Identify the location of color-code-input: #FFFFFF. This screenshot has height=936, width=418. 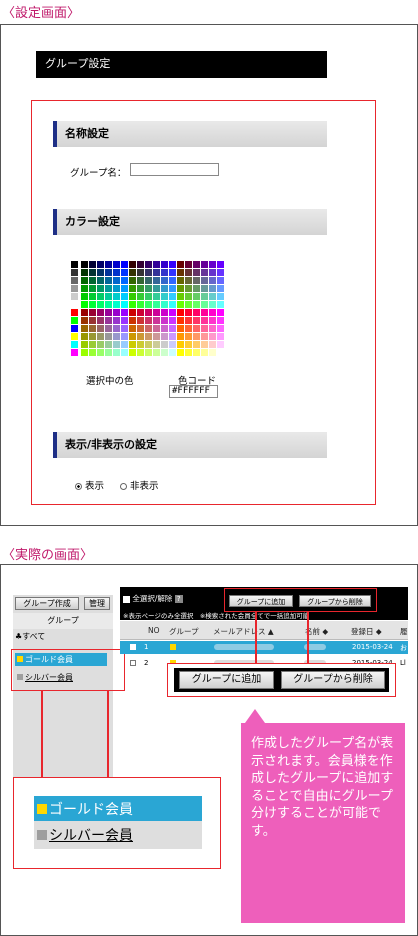
(193, 391).